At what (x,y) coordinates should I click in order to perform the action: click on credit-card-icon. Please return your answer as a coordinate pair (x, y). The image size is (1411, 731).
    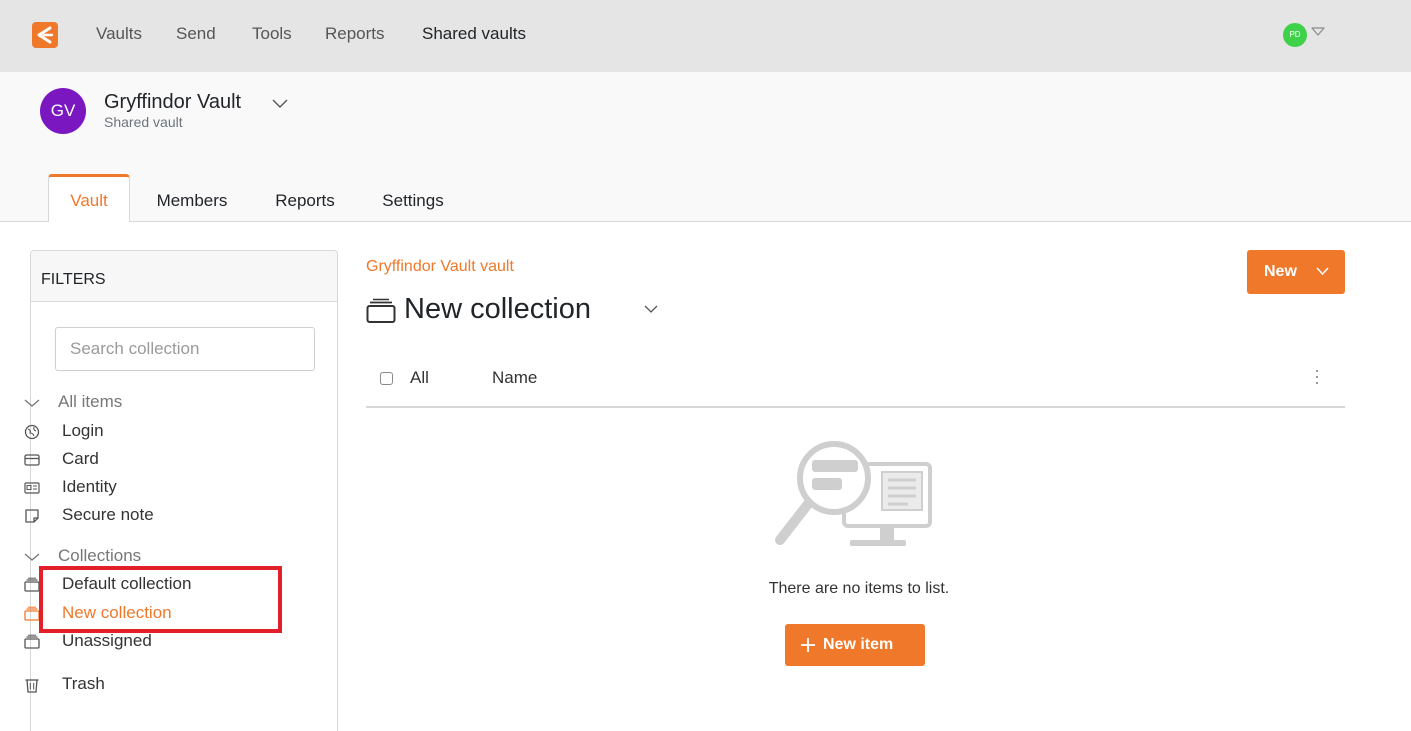
    Looking at the image, I should click on (32, 460).